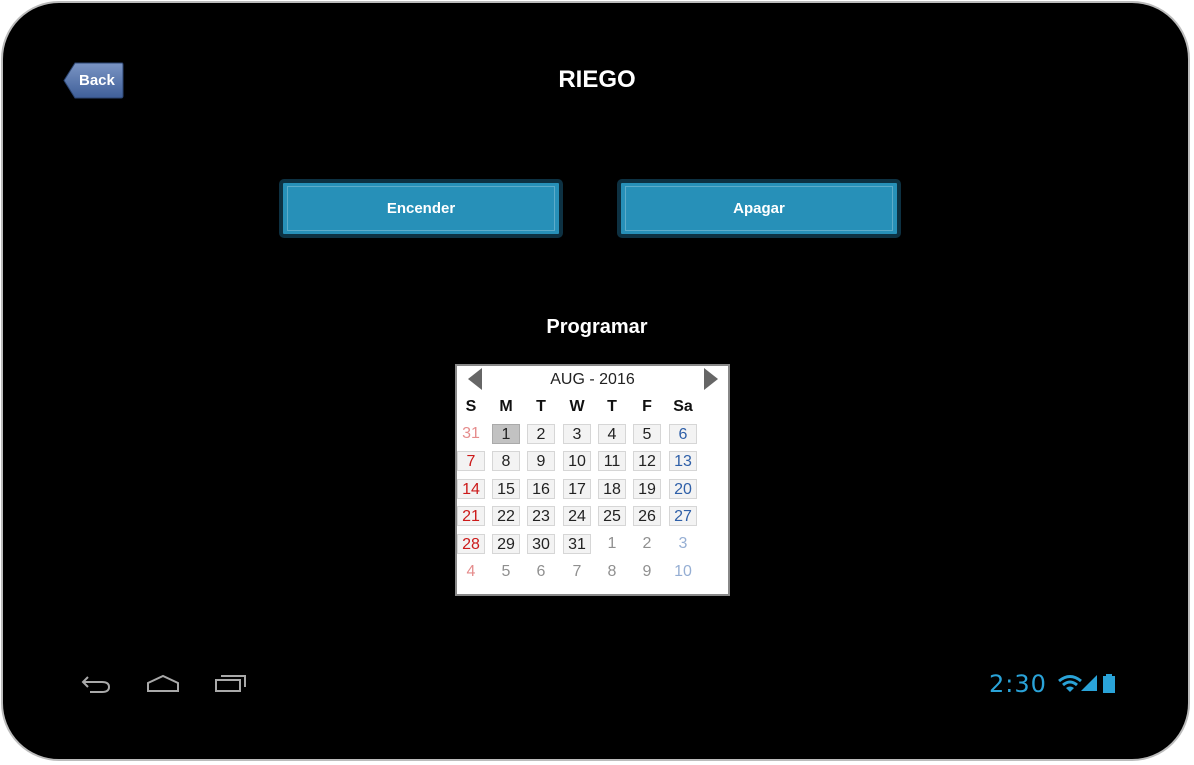 Image resolution: width=1194 pixels, height=765 pixels. What do you see at coordinates (541, 489) in the screenshot?
I see `calendar-day: 16` at bounding box center [541, 489].